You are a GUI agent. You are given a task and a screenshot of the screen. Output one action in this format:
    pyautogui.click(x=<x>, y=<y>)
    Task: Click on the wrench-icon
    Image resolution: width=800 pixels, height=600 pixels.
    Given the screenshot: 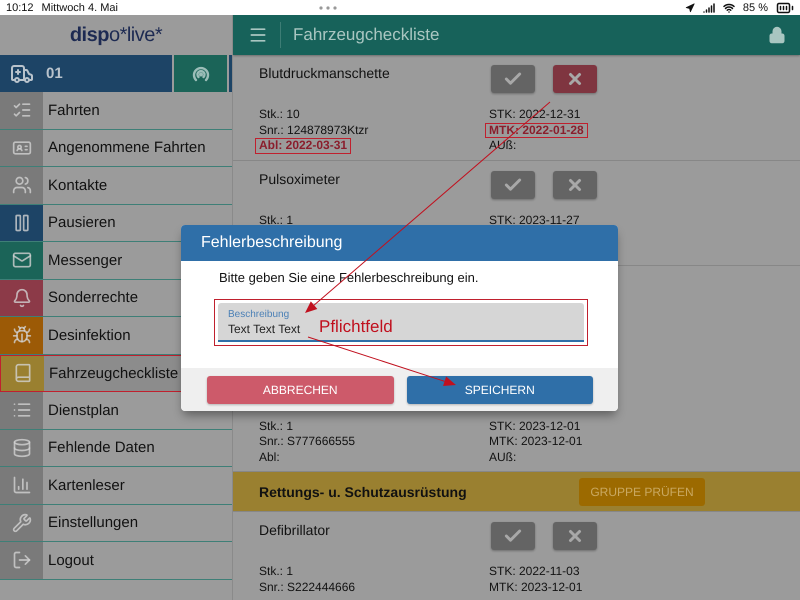 What is the action you would take?
    pyautogui.click(x=22, y=522)
    